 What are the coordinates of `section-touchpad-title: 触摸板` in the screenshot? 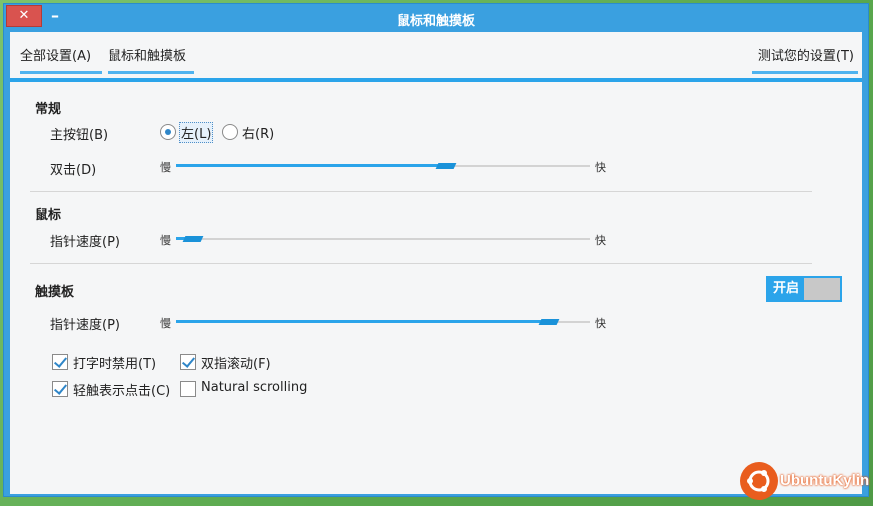 It's located at (55, 292).